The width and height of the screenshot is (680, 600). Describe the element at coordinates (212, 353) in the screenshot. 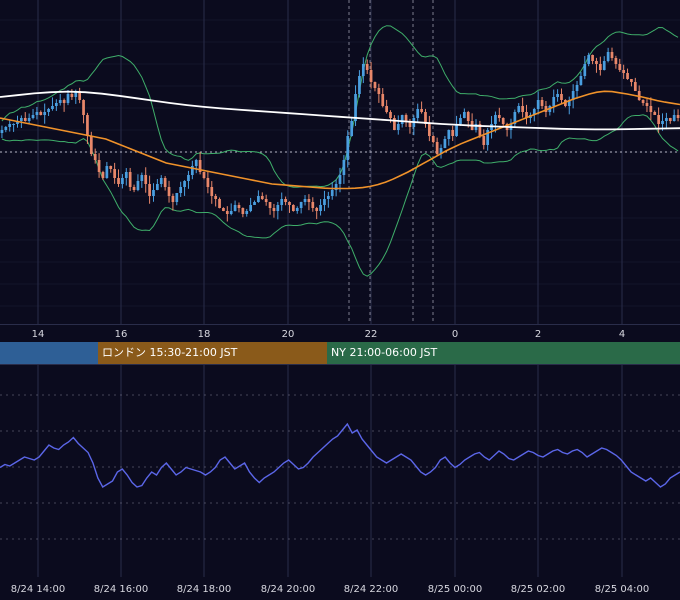

I see `session-london: ロンドン 15:30-21:00 JST` at that location.